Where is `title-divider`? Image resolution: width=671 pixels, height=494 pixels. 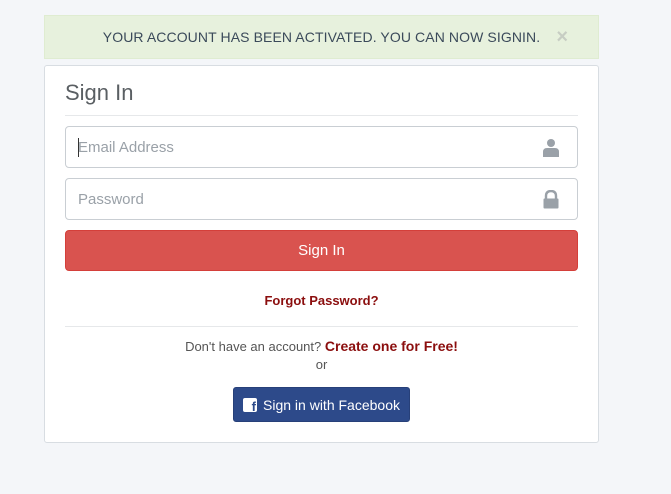
title-divider is located at coordinates (321, 115).